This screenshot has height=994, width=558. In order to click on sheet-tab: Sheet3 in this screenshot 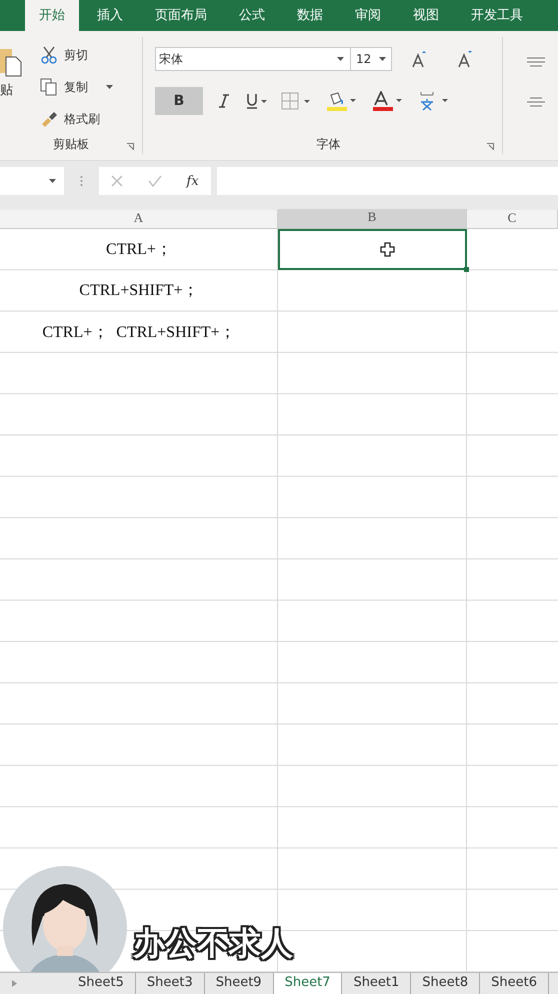, I will do `click(170, 983)`.